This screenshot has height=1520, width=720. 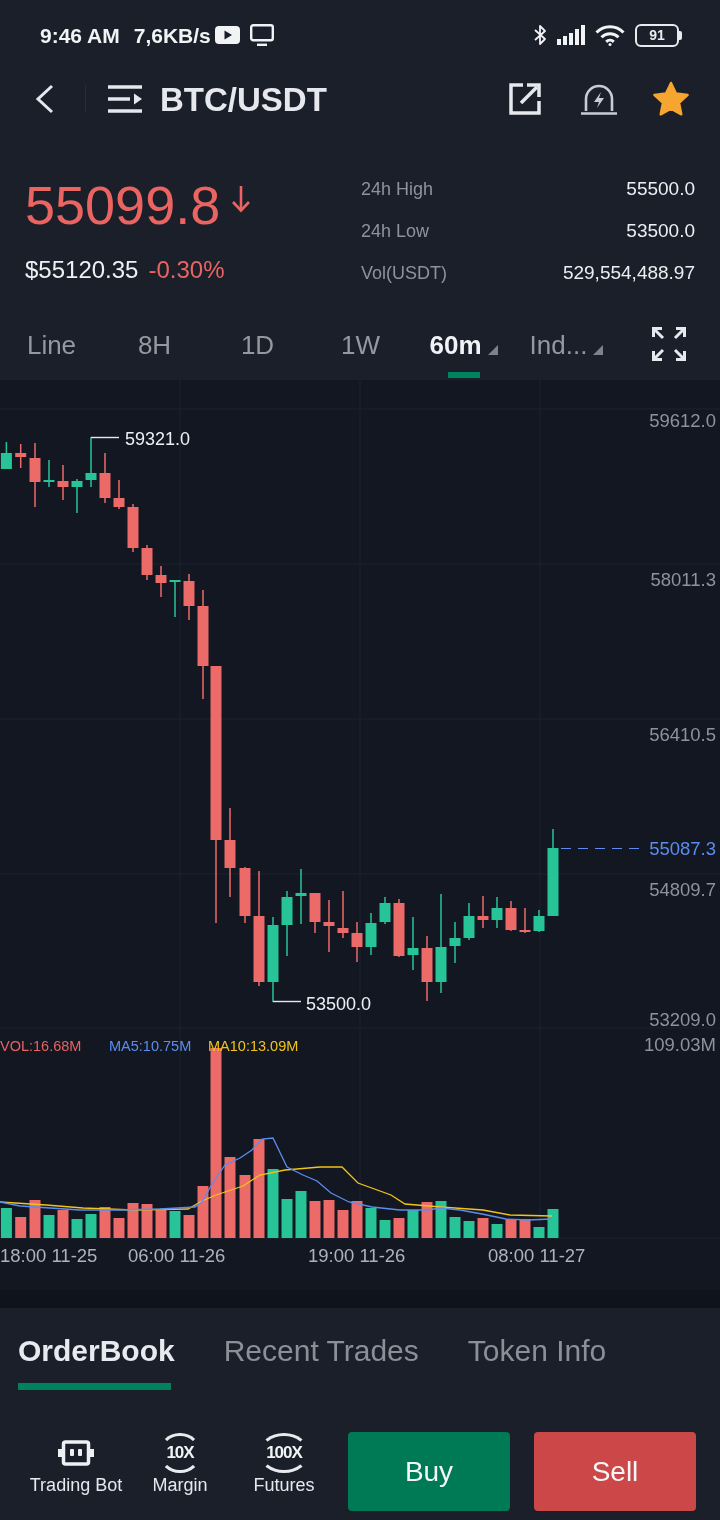 What do you see at coordinates (49, 1255) in the screenshot?
I see `time-axis-label: 18:00 11-25` at bounding box center [49, 1255].